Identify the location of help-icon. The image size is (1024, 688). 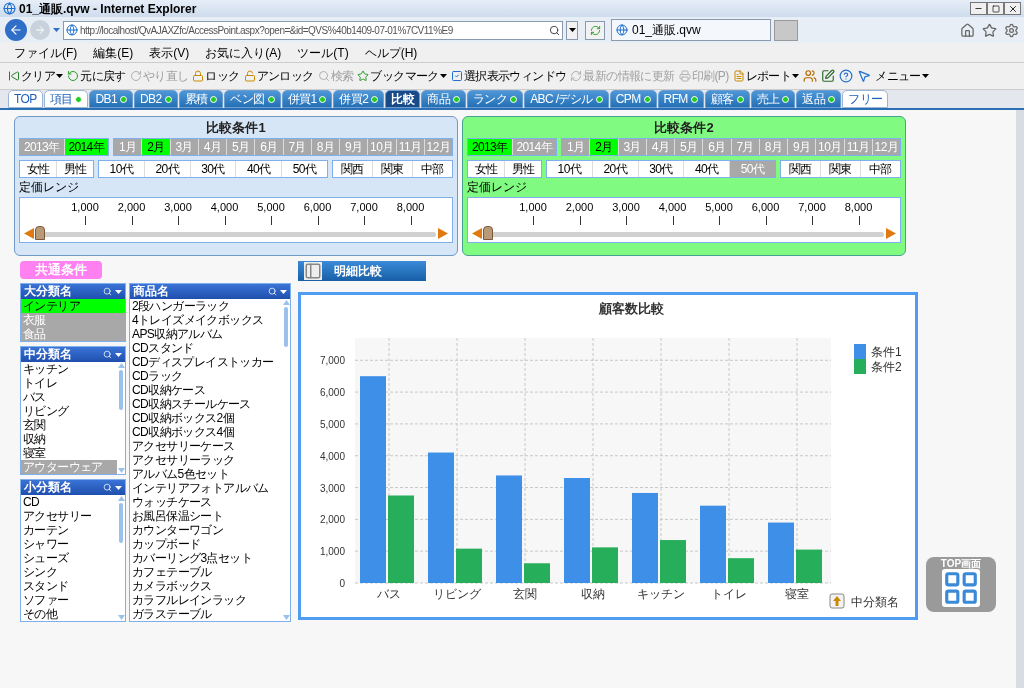
(846, 76).